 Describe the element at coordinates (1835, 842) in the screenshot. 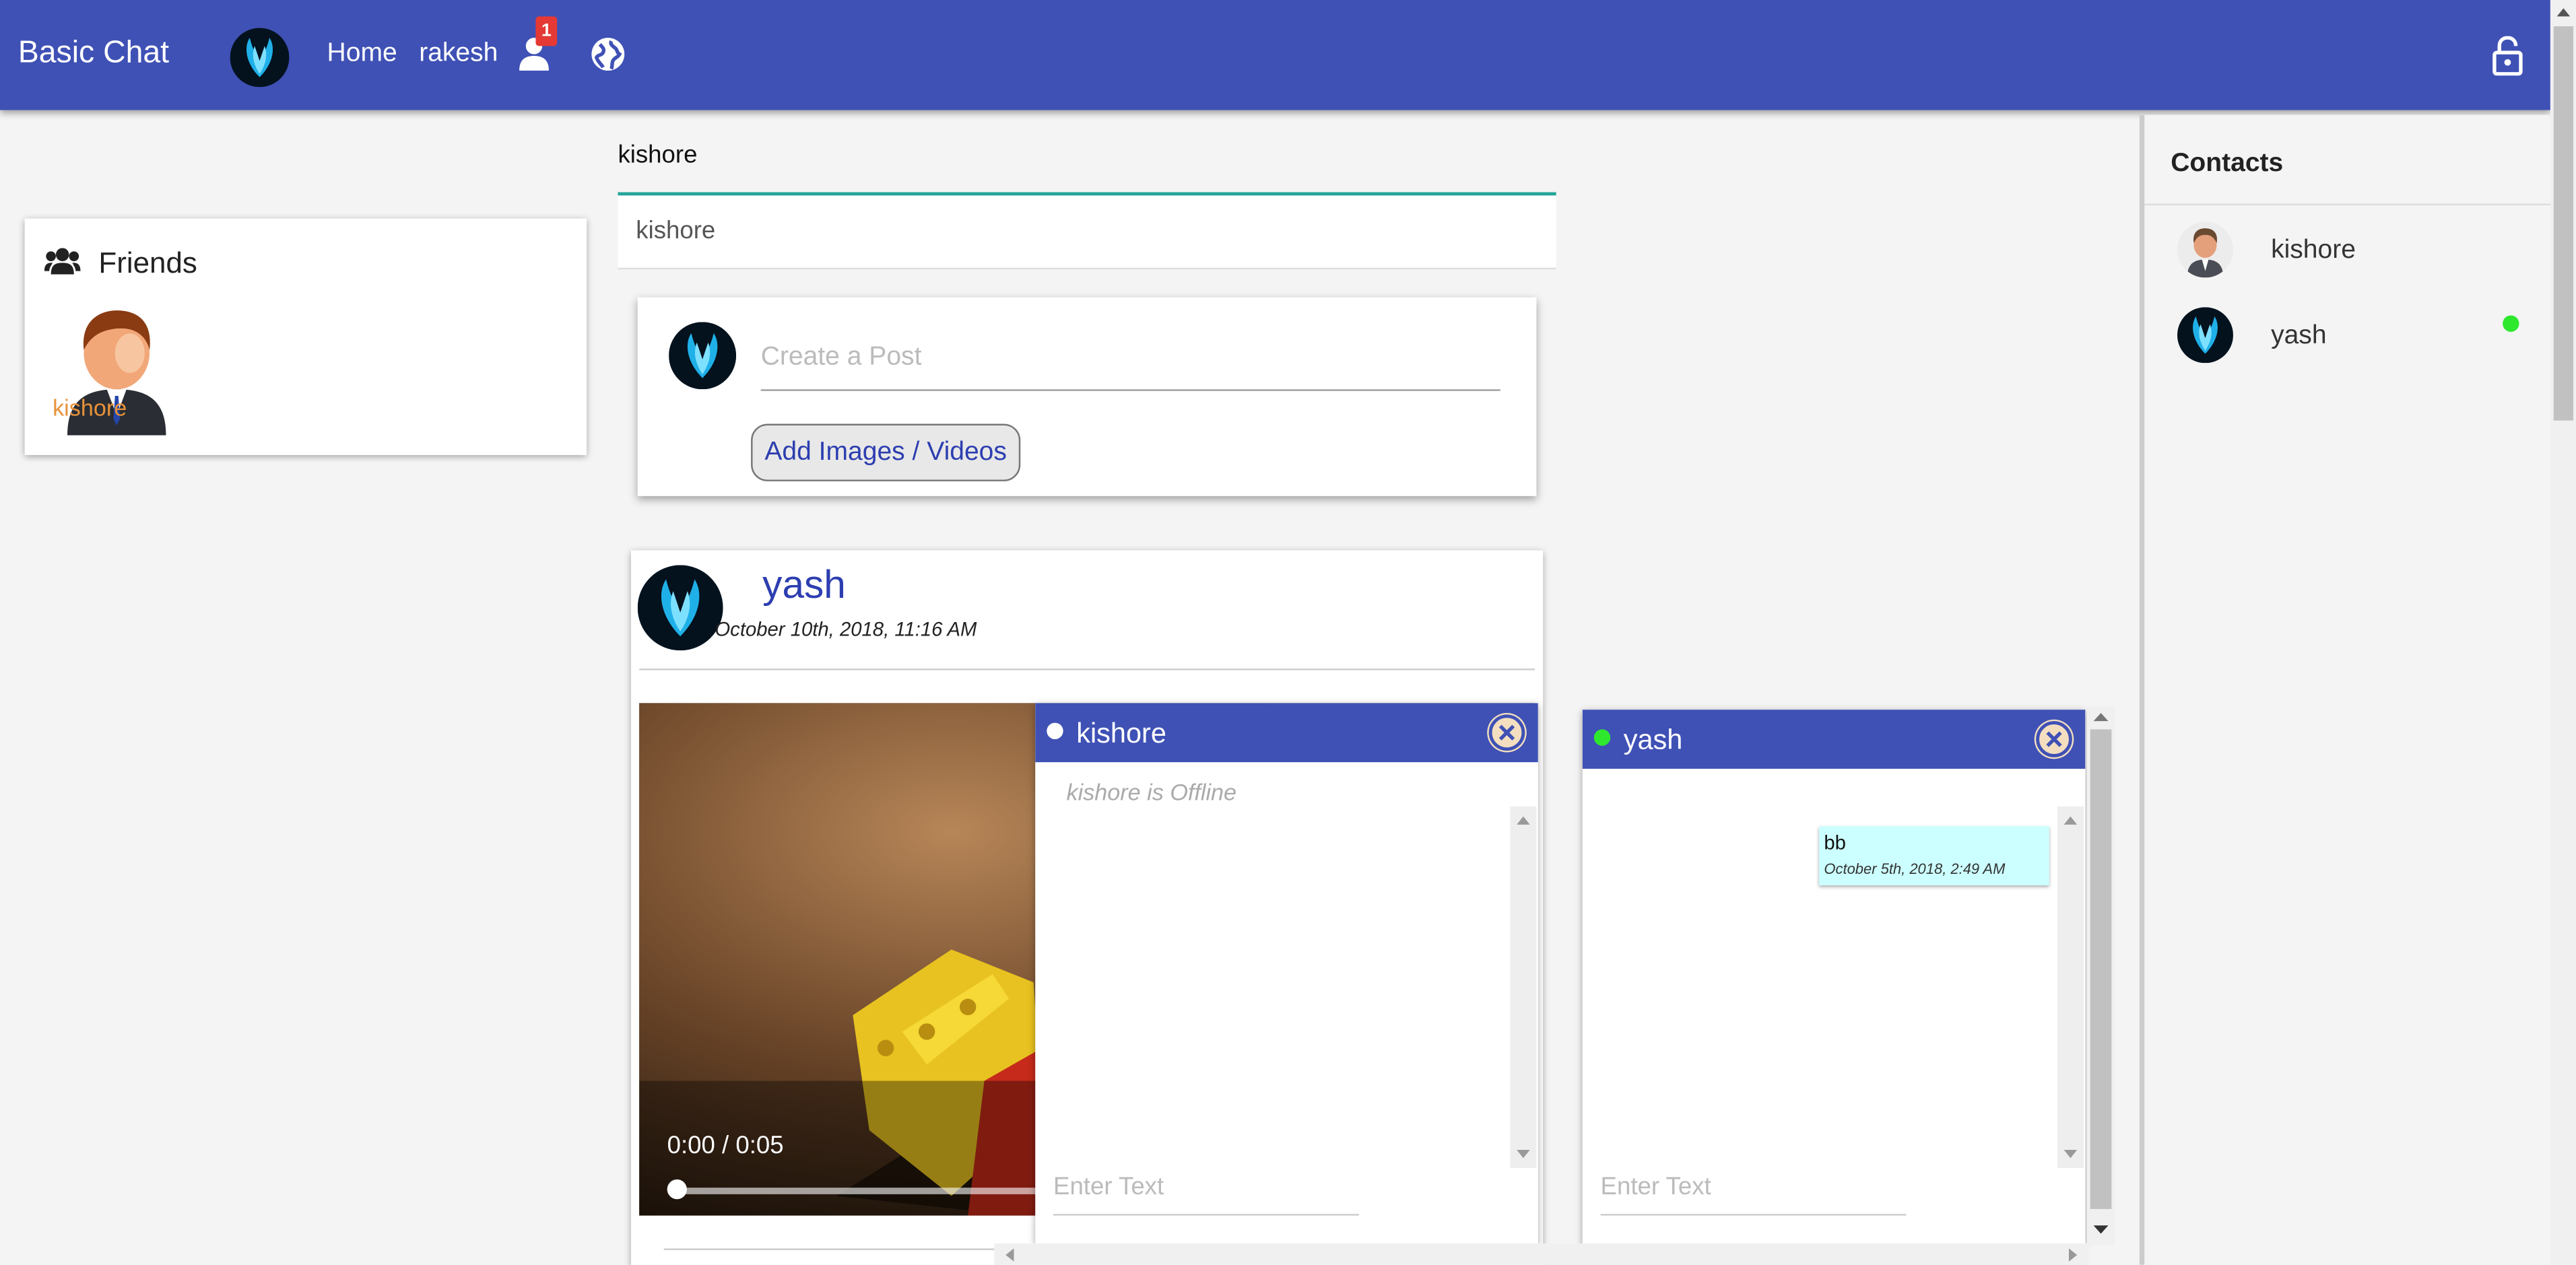

I see `message-text: bb` at that location.